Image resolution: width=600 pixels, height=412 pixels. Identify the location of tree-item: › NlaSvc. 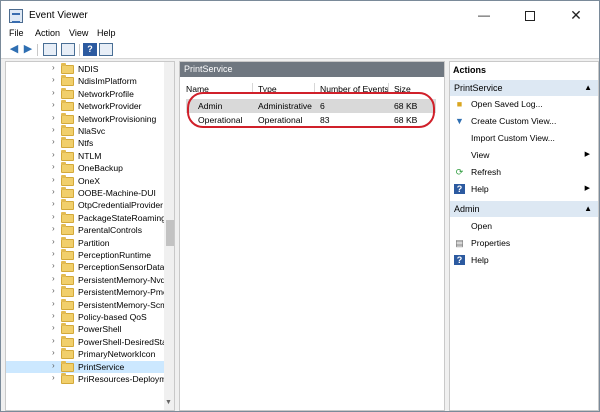
(85, 131).